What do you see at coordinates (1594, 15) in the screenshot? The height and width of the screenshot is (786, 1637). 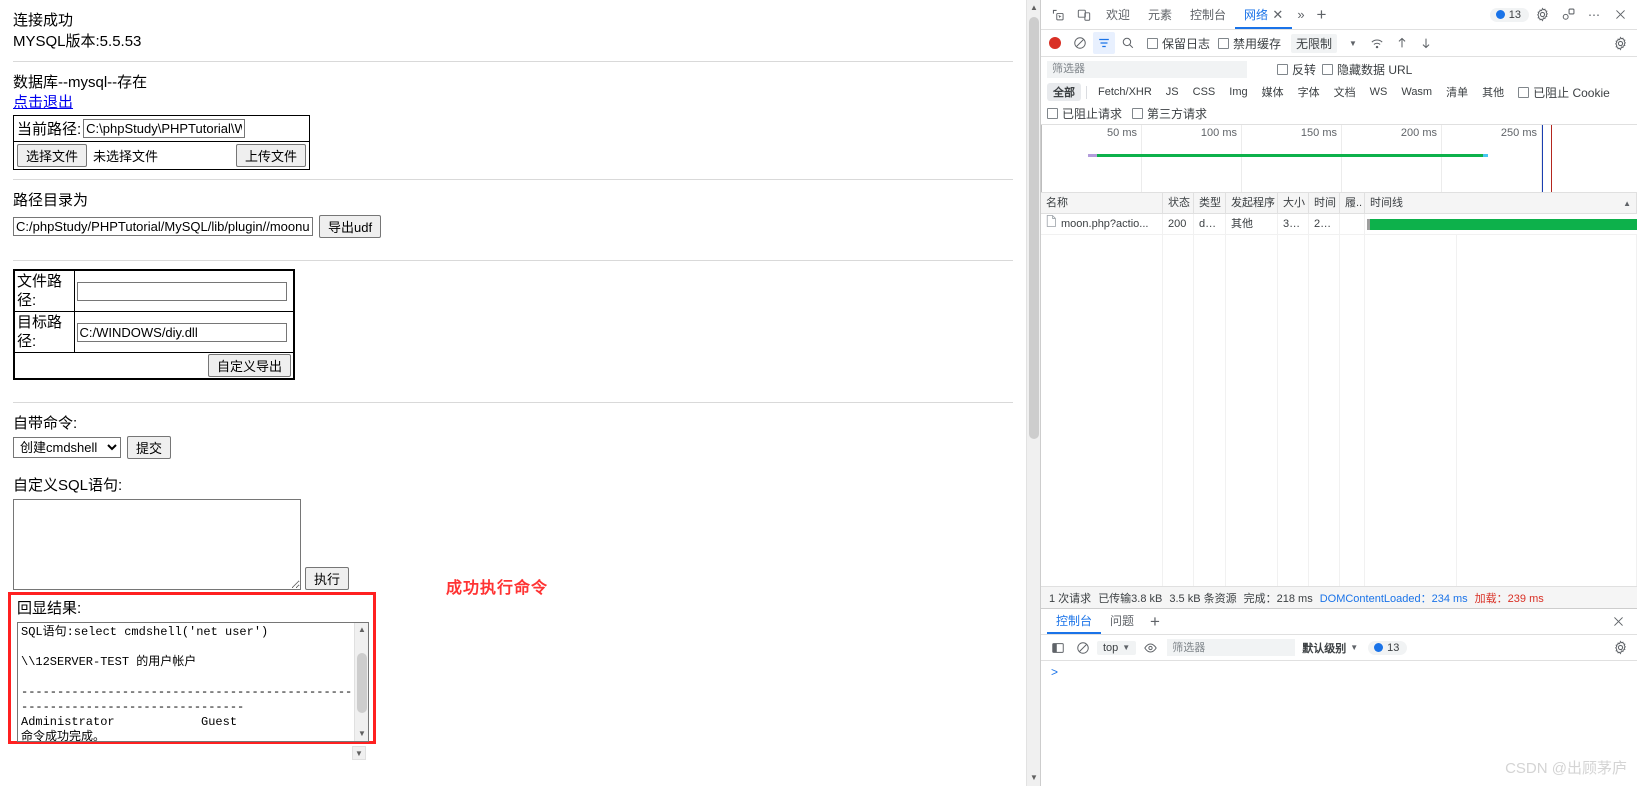 I see `ellipsis-icon: ⋯` at bounding box center [1594, 15].